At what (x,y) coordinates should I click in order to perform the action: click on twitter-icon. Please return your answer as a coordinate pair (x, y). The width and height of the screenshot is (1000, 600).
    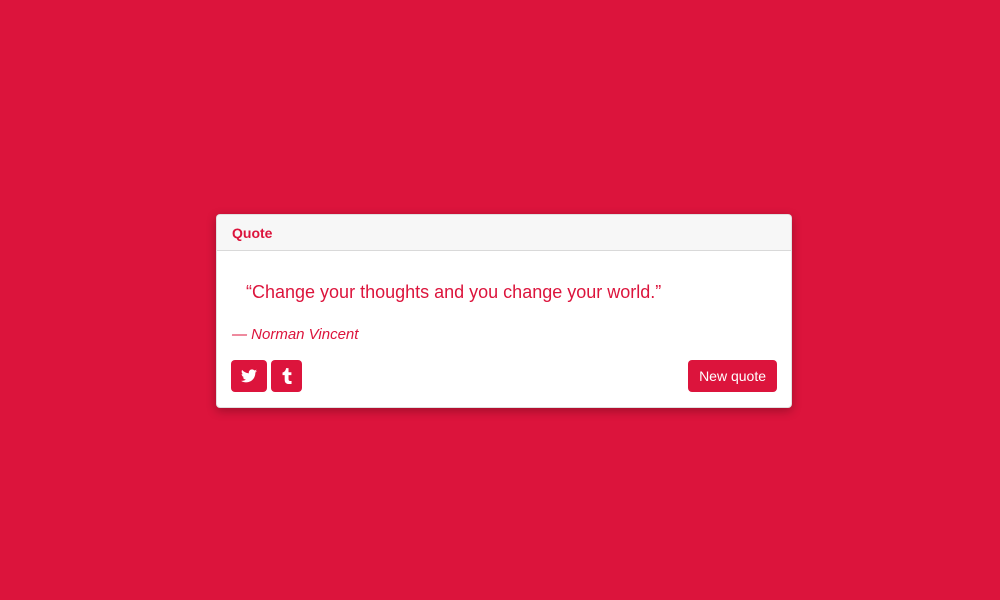
    Looking at the image, I should click on (249, 376).